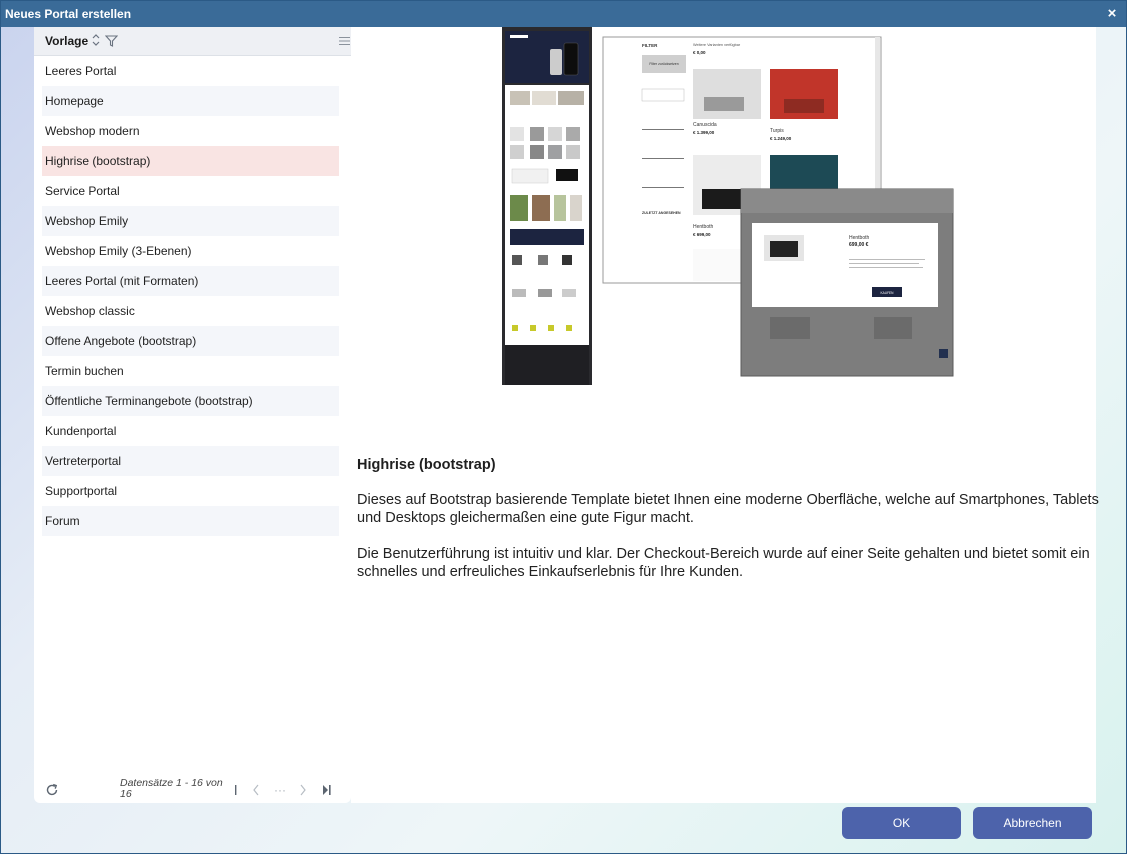  I want to click on ok-button: OK, so click(901, 823).